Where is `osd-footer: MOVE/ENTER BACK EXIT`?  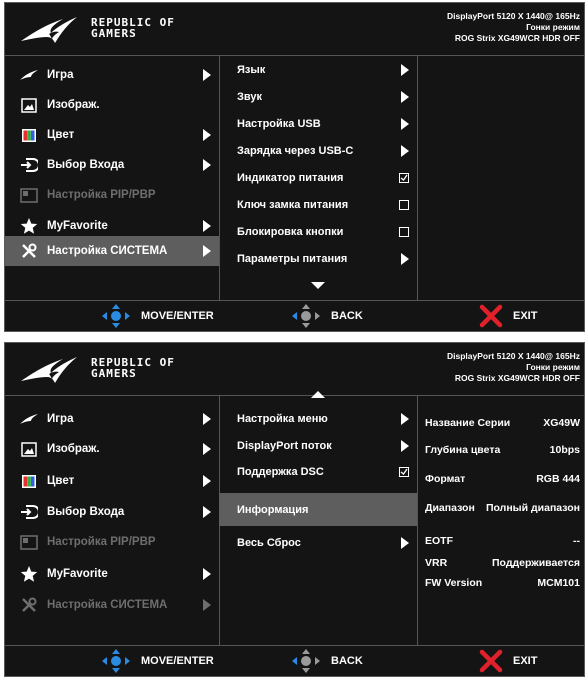
osd-footer: MOVE/ENTER BACK EXIT is located at coordinates (294, 660).